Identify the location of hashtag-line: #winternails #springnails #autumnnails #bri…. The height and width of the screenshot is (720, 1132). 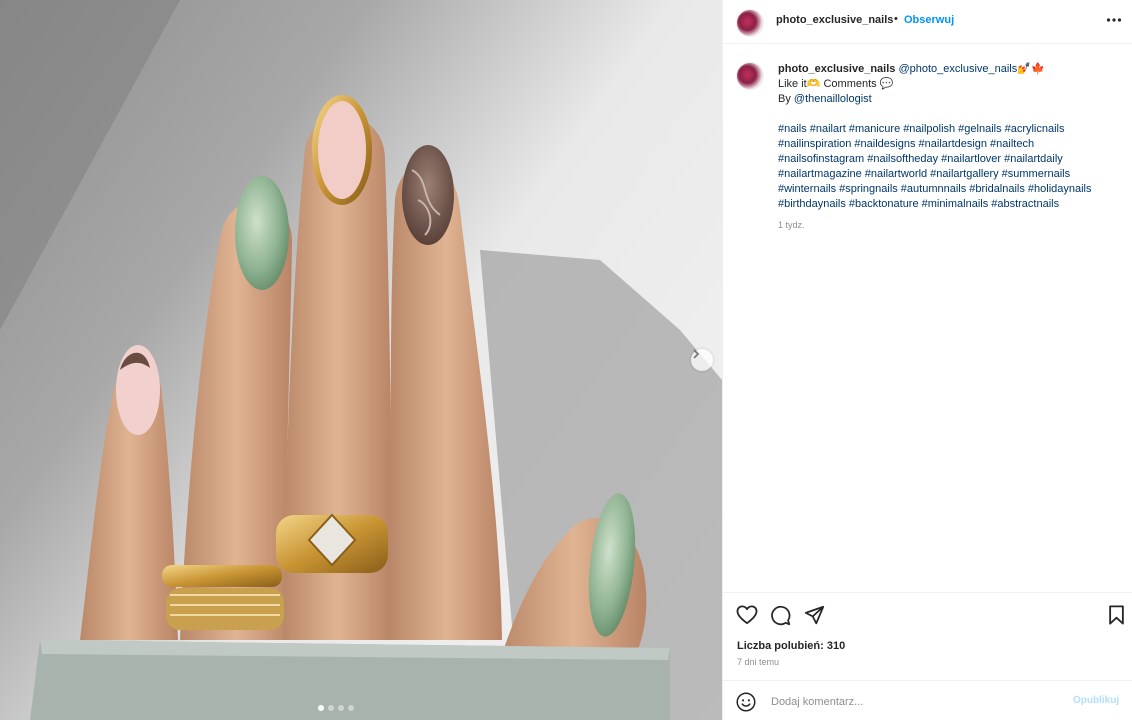
(950, 189).